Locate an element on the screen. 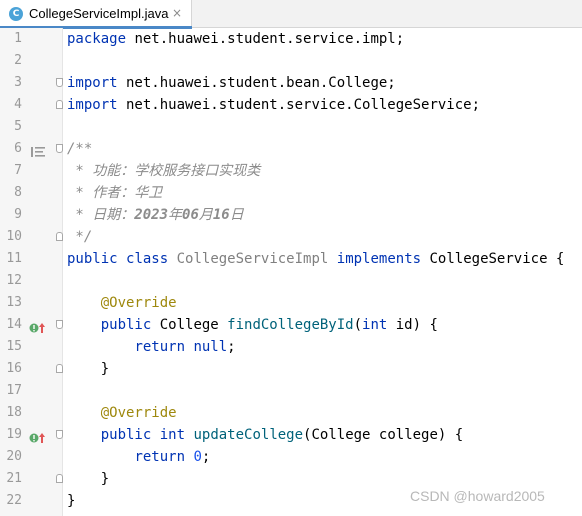 The image size is (582, 516). line-number: 5 is located at coordinates (18, 126).